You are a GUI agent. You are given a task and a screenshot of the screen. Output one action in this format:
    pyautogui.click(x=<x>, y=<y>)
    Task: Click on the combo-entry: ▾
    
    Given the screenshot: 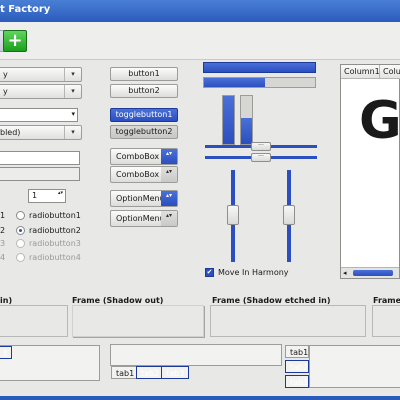 What is the action you would take?
    pyautogui.click(x=39, y=115)
    